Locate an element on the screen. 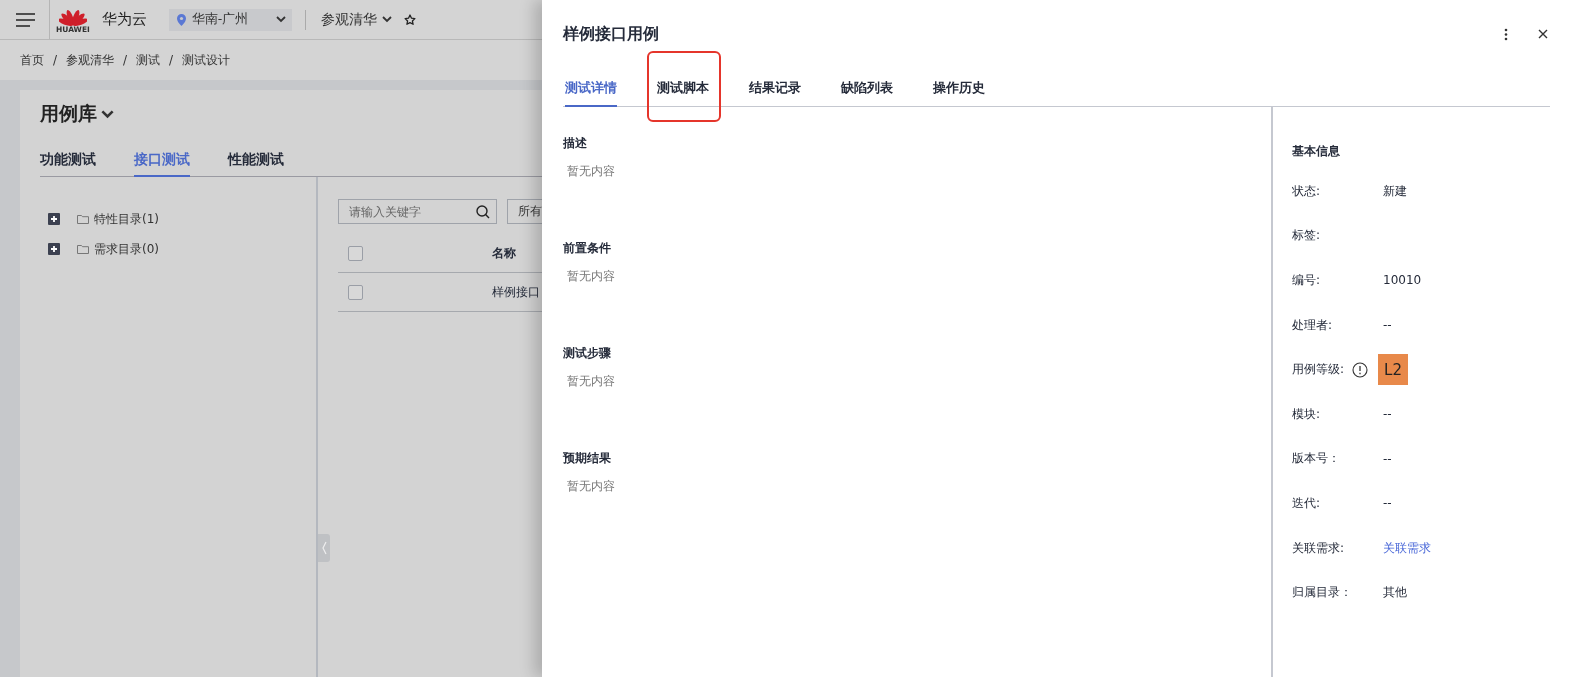  collapse-handle is located at coordinates (324, 548).